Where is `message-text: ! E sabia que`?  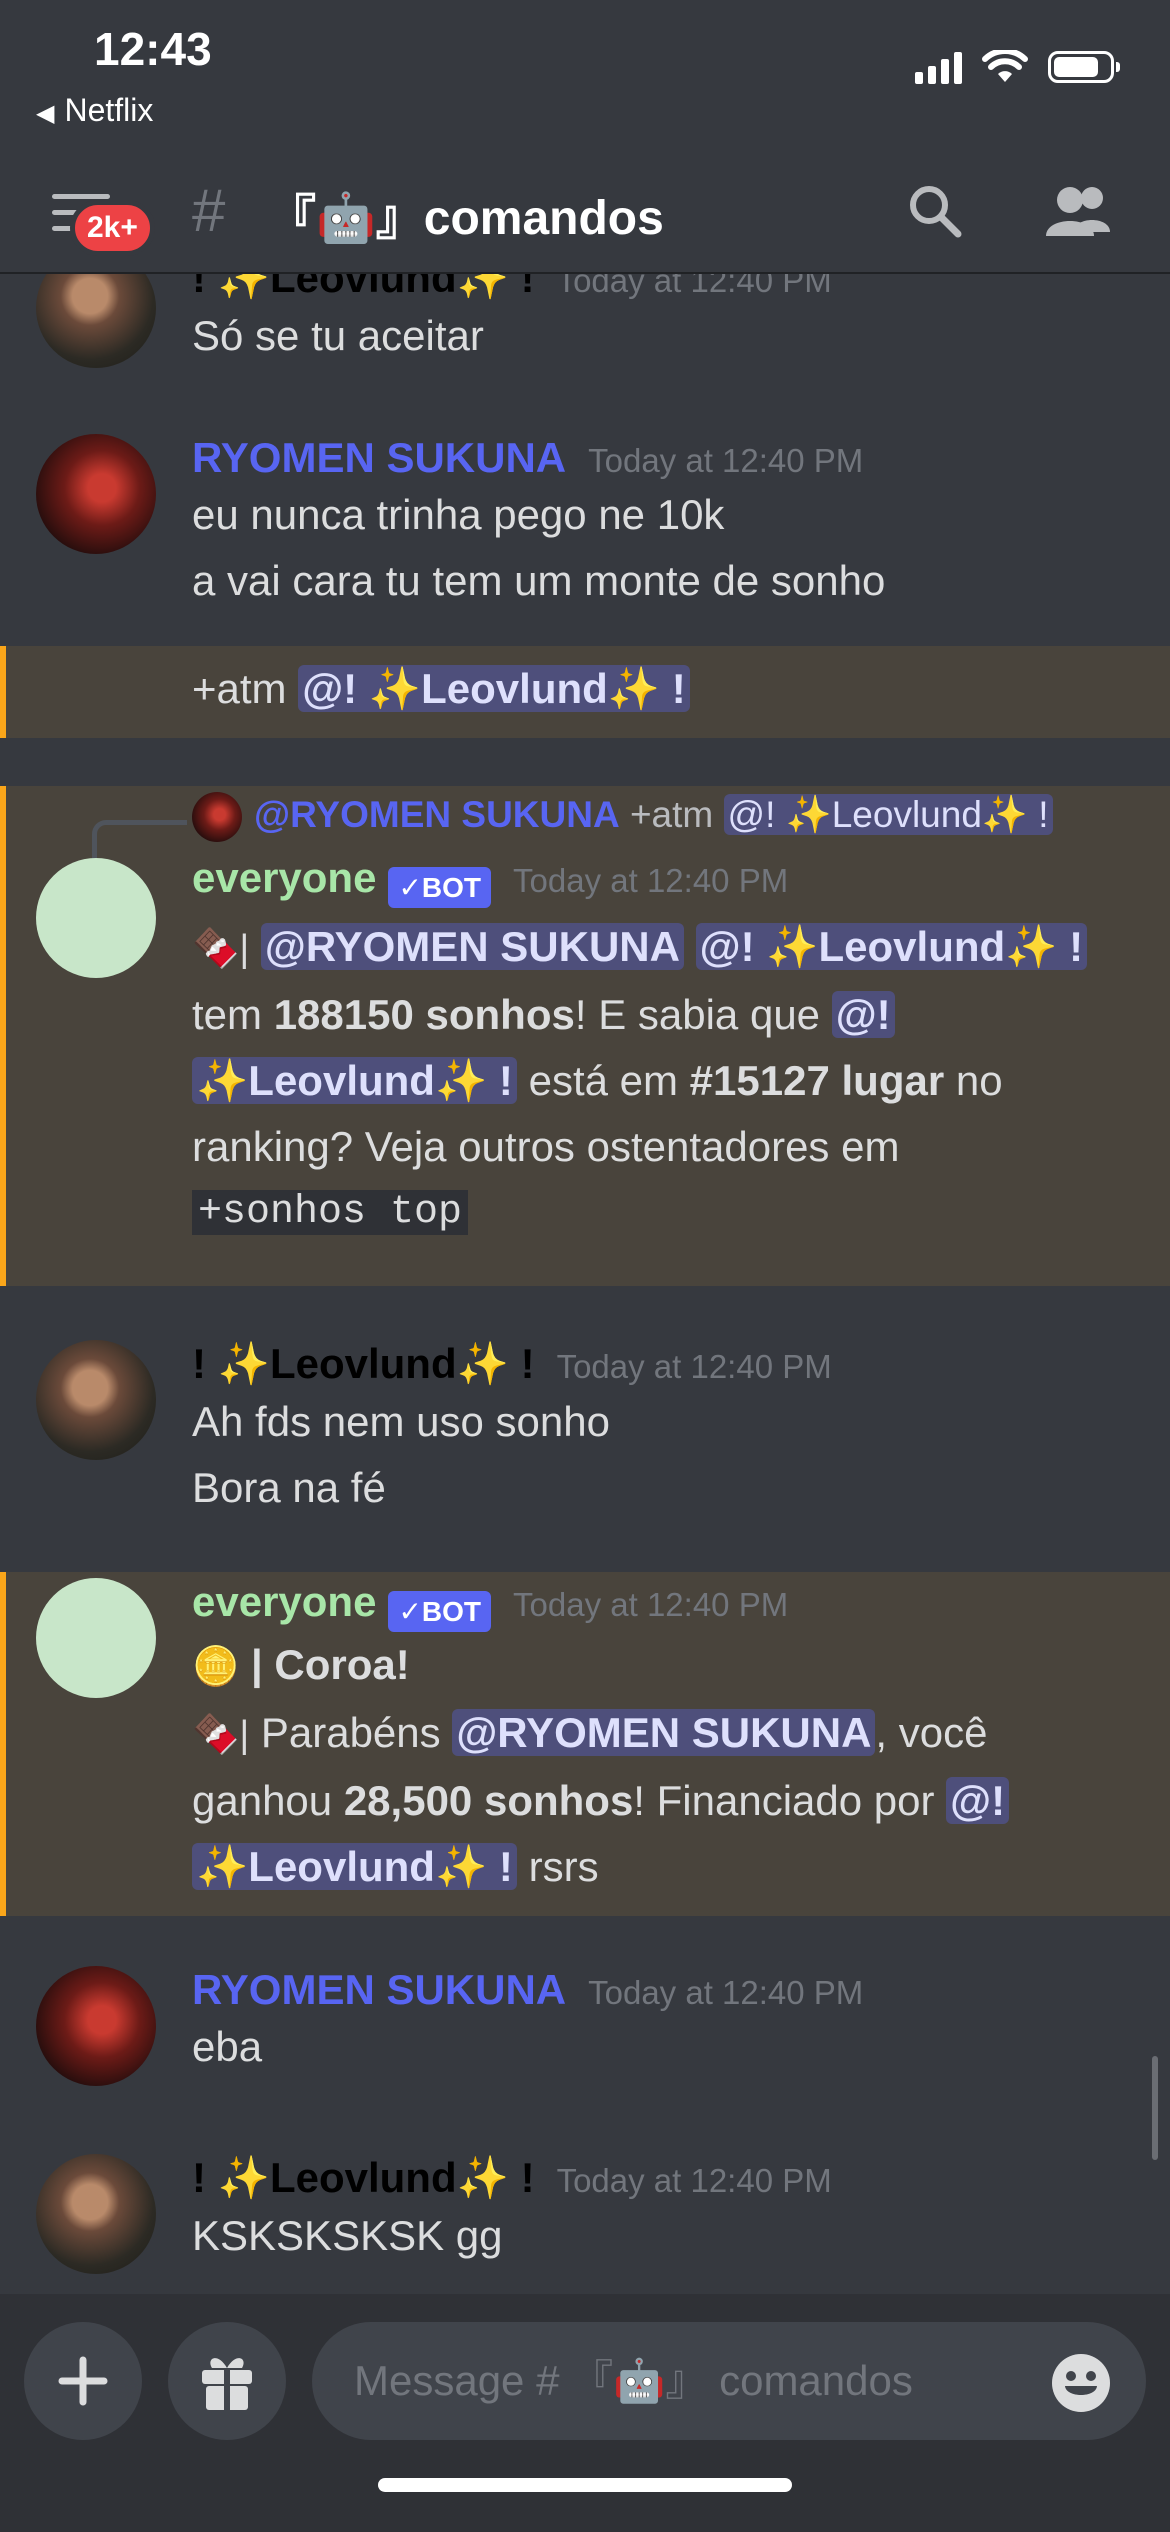 message-text: ! E sabia que is located at coordinates (703, 1015).